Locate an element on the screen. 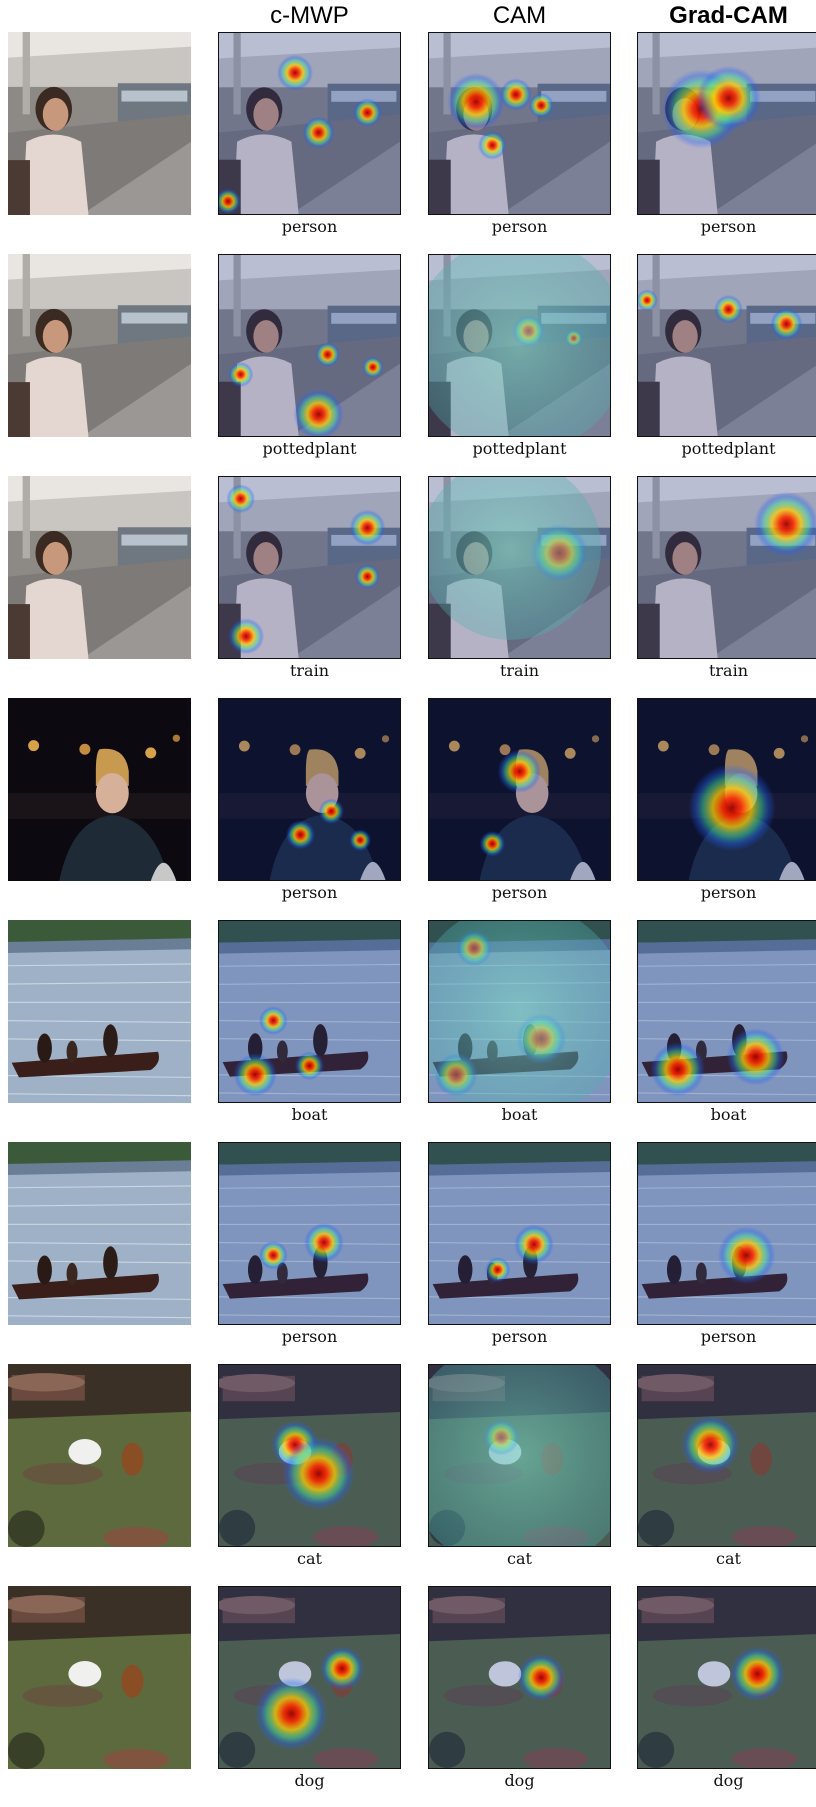  column-title-cam: CAM is located at coordinates (519, 15).